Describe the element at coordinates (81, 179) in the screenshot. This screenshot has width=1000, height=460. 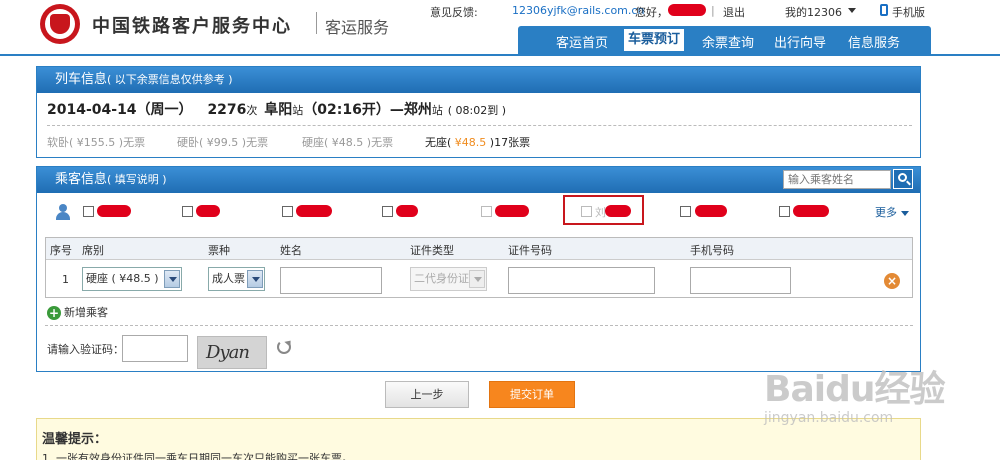
I see `passenger-panel-title: 乘客信息` at that location.